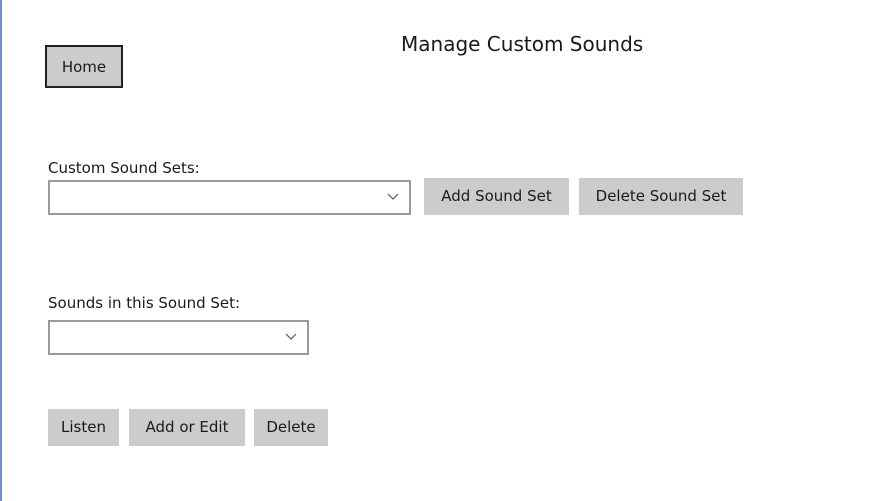 The height and width of the screenshot is (501, 886). Describe the element at coordinates (124, 168) in the screenshot. I see `sound-sets-label: Custom Sound Sets:` at that location.